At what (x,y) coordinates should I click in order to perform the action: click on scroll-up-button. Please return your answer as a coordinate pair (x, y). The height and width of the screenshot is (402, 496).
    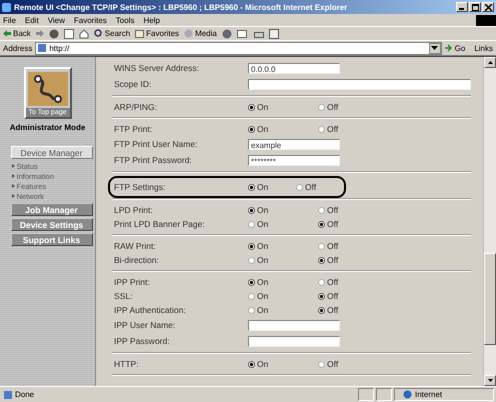
    Looking at the image, I should click on (490, 62).